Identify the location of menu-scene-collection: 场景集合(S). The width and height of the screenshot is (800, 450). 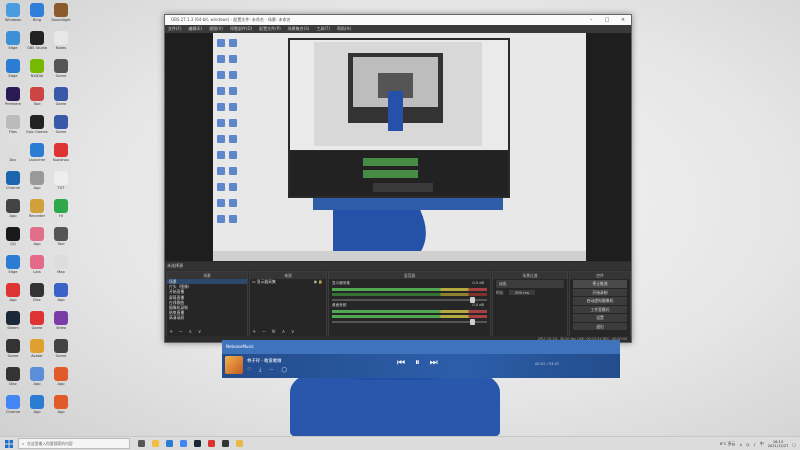
(299, 29).